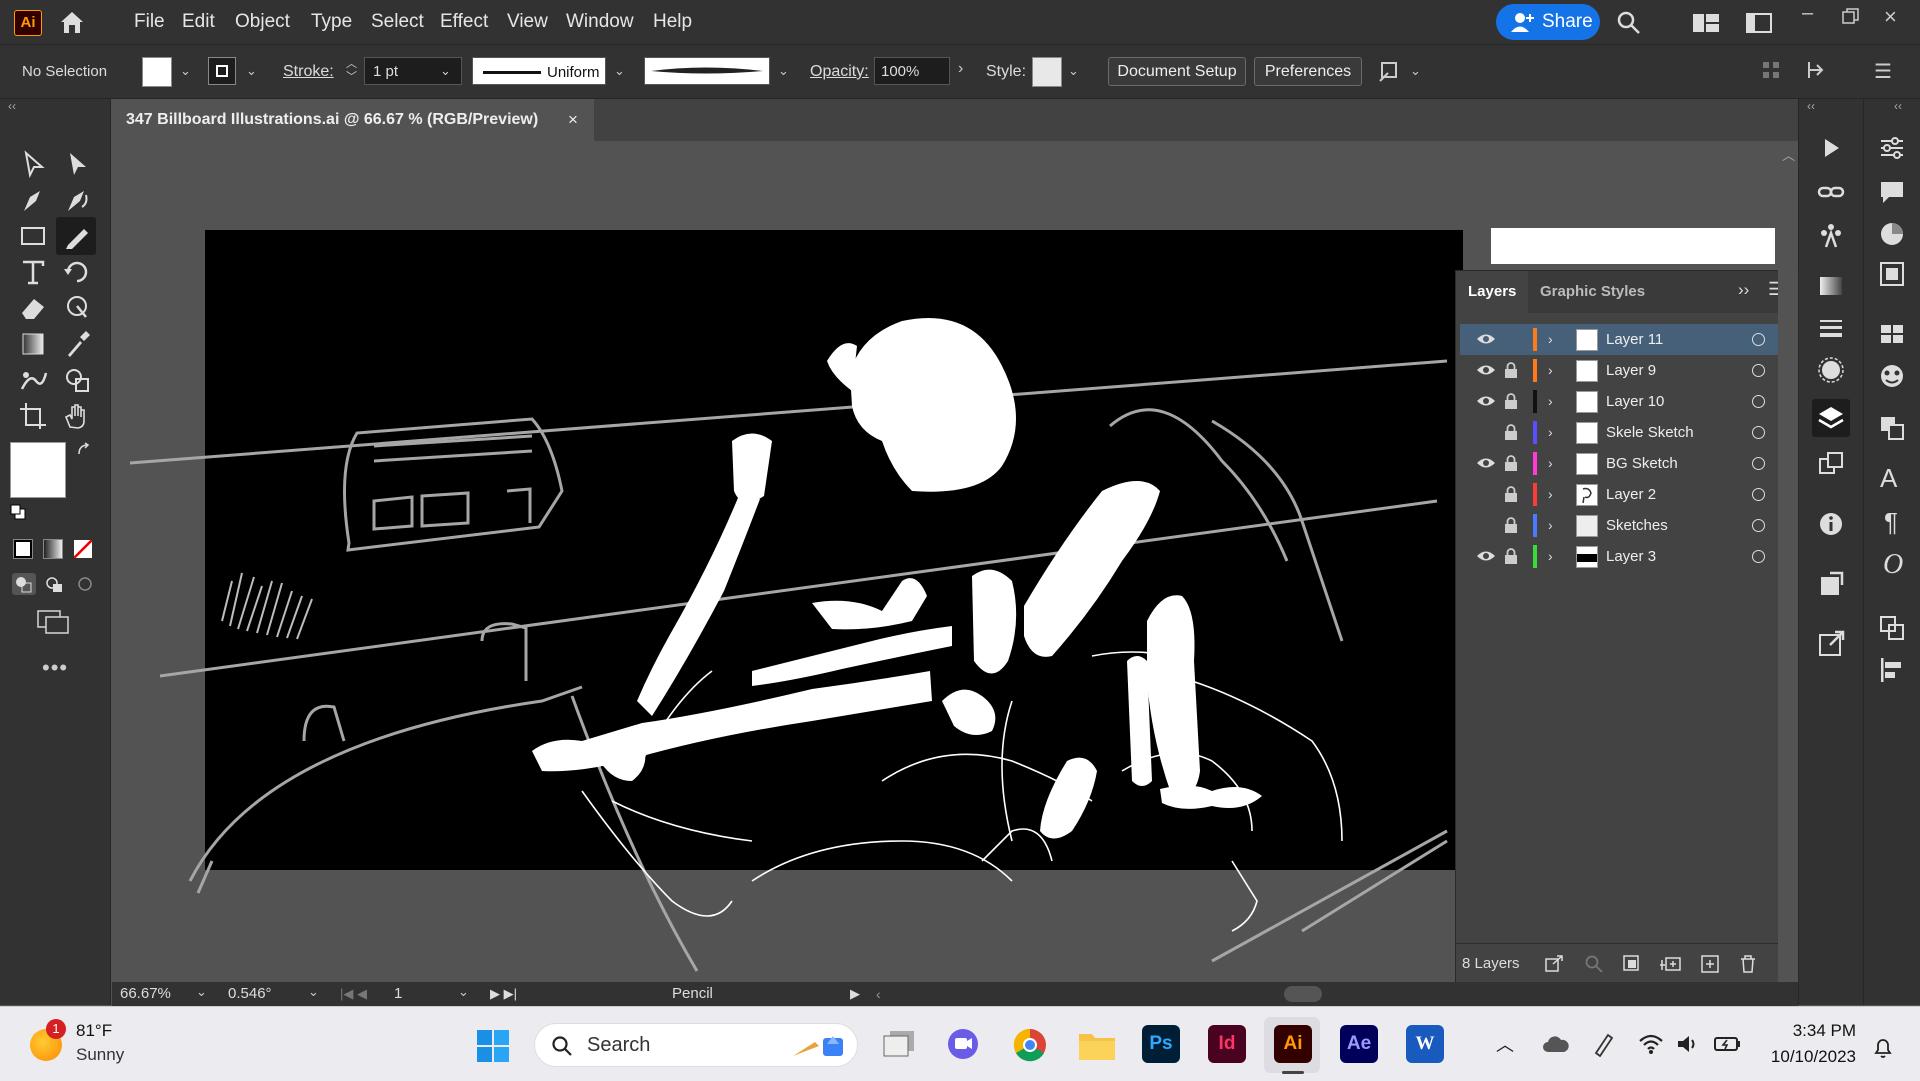 The image size is (1920, 1081). I want to click on info-icon, so click(1831, 524).